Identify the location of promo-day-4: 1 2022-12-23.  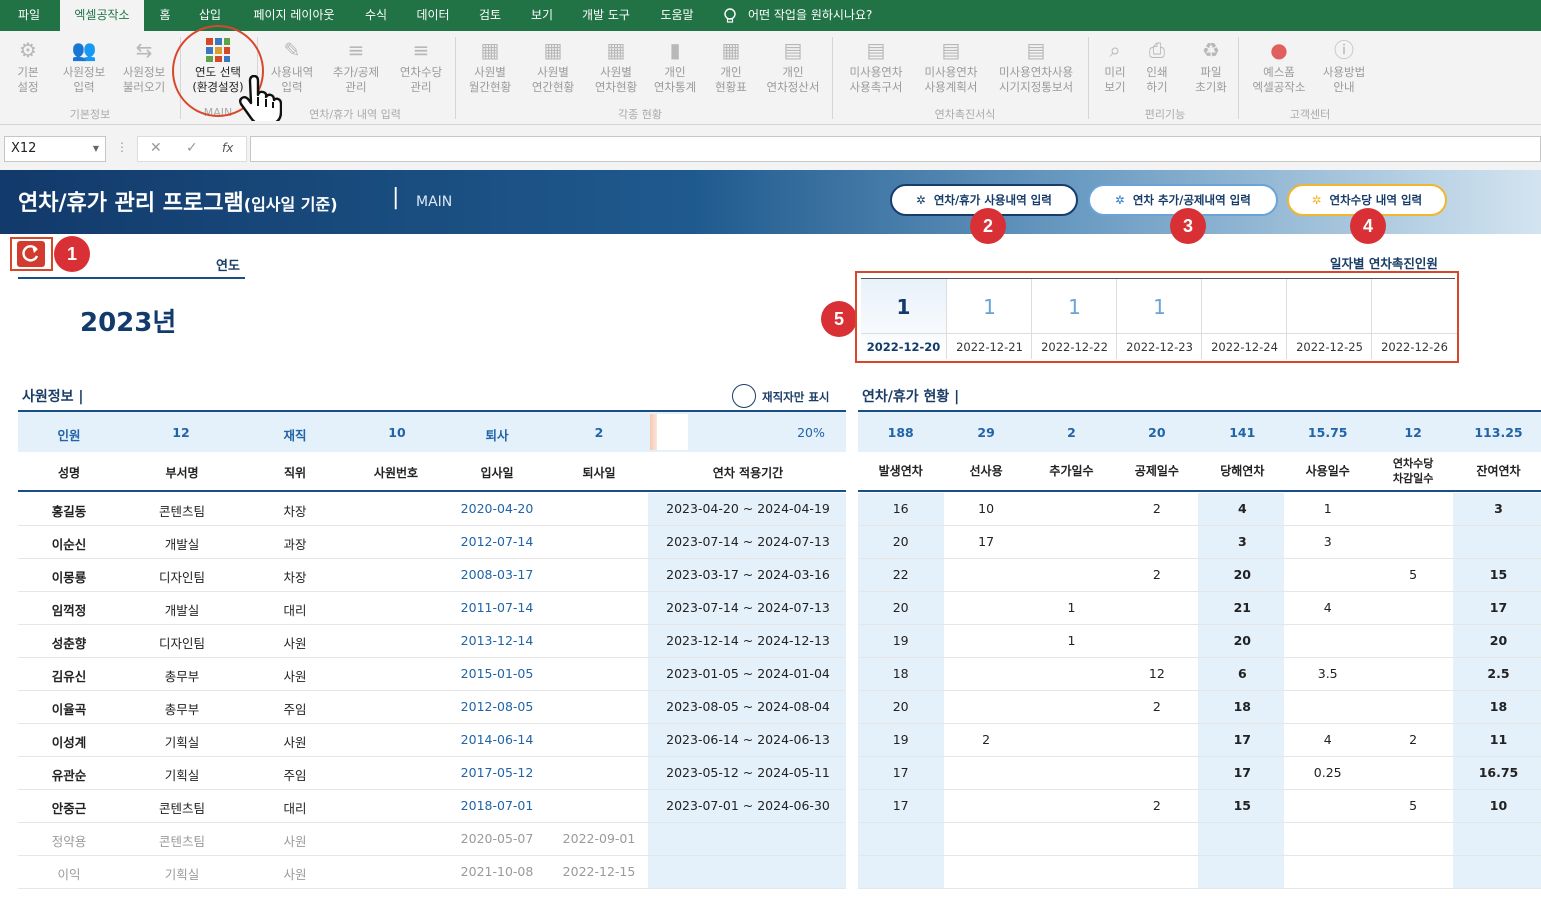
(1159, 319).